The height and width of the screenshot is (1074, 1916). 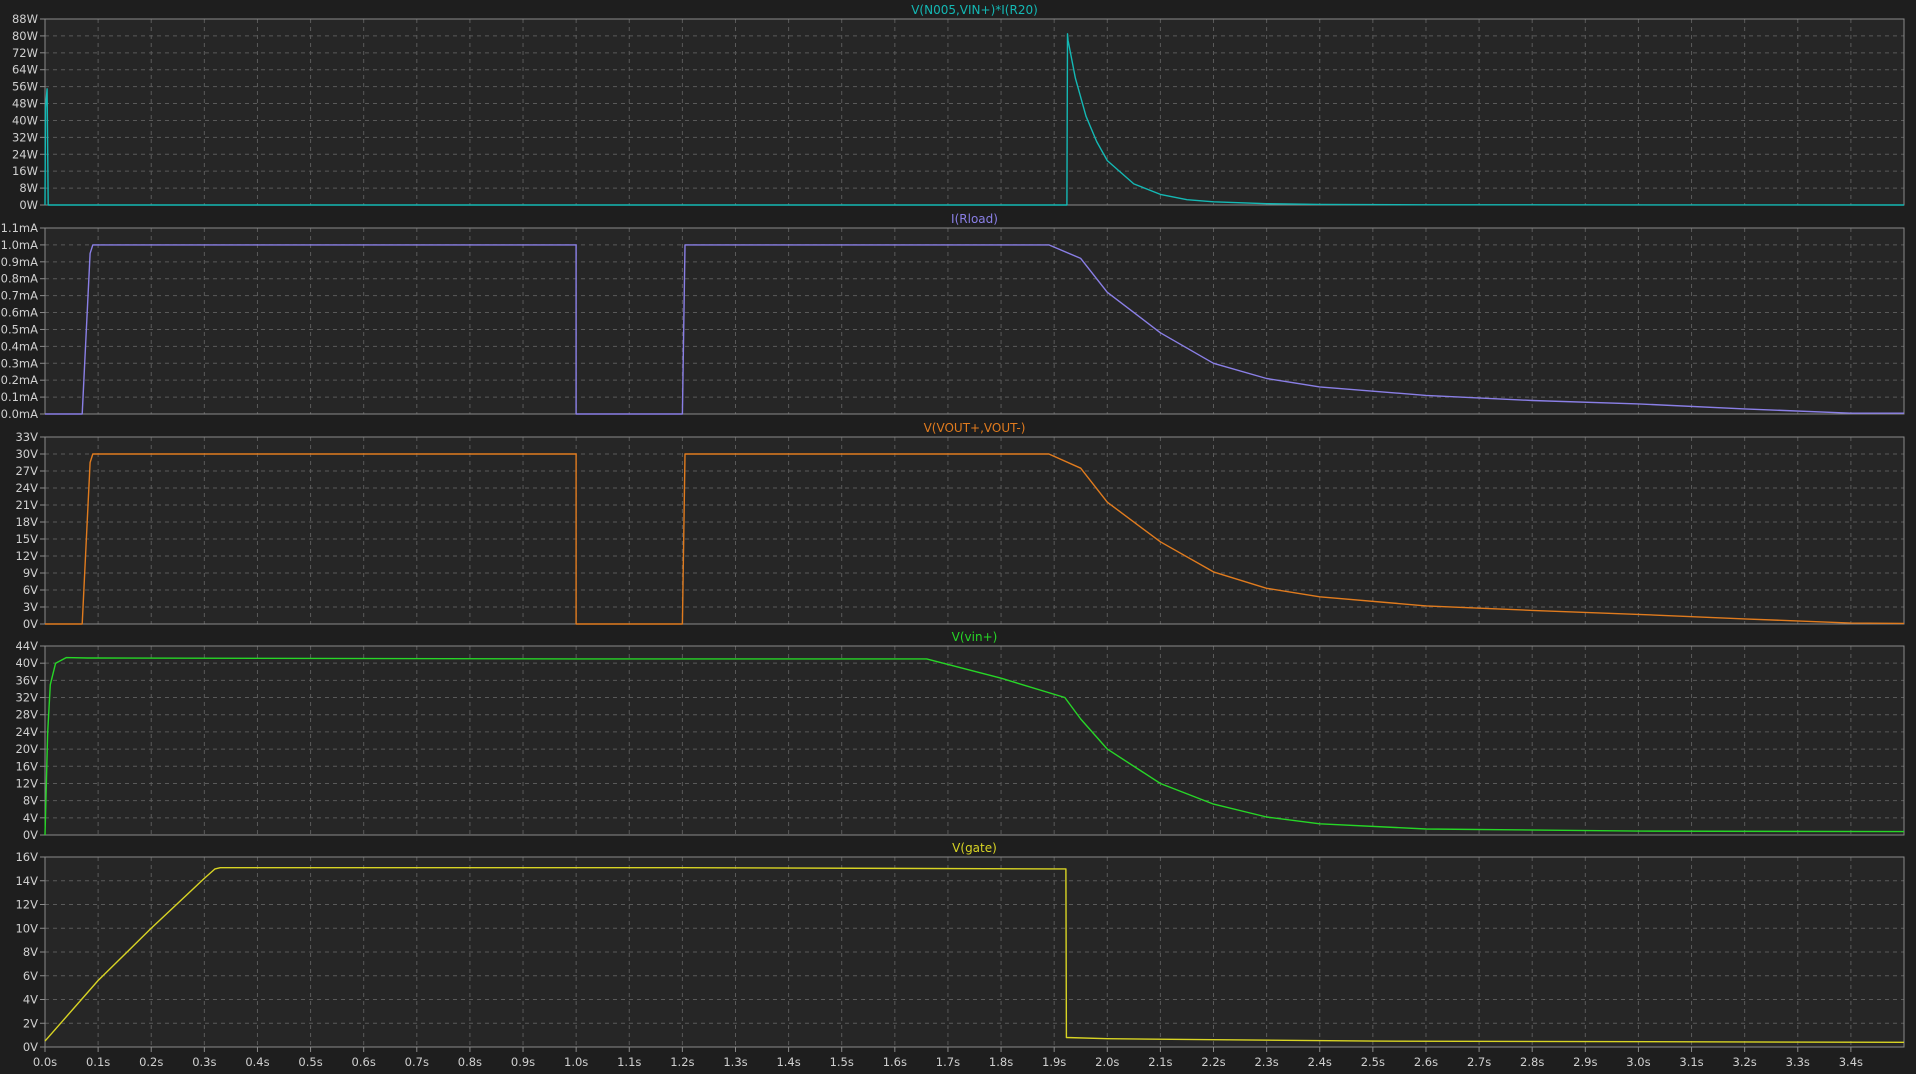 What do you see at coordinates (19, 279) in the screenshot?
I see `y-tick-label: 0.8mA` at bounding box center [19, 279].